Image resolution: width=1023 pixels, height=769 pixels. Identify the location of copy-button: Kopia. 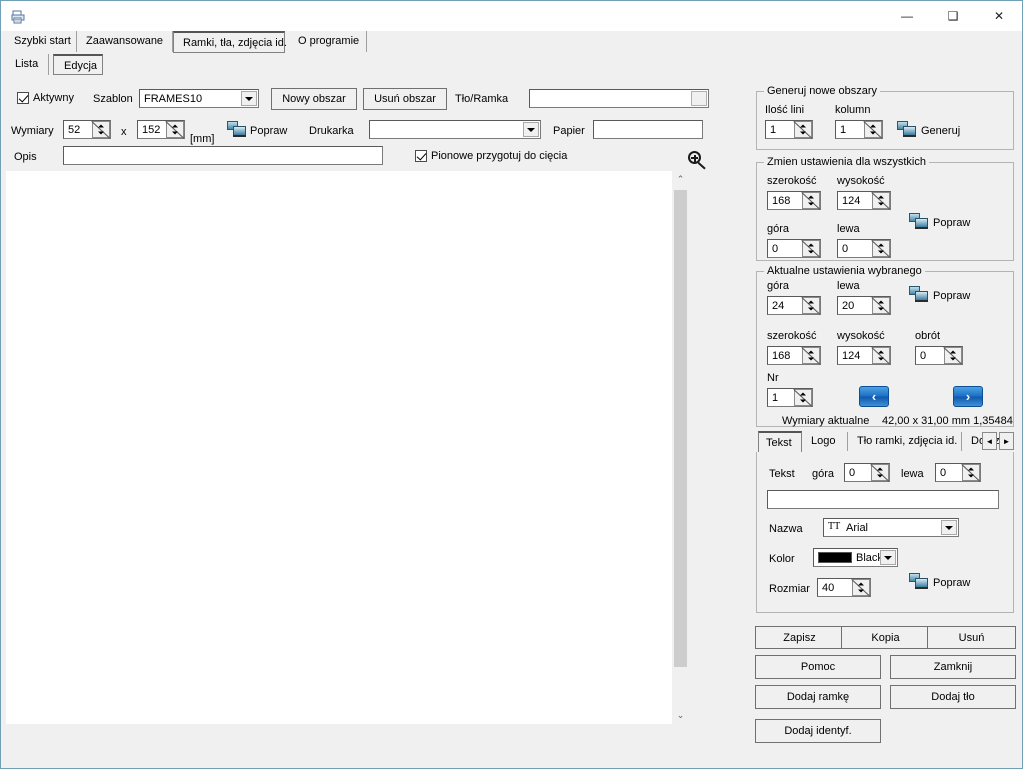
(885, 637).